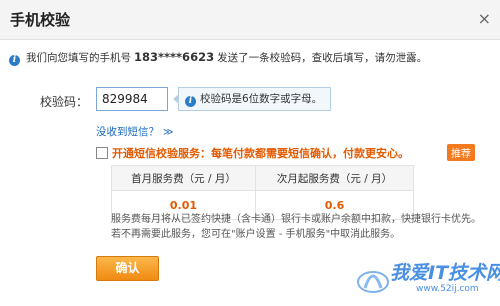  What do you see at coordinates (447, 289) in the screenshot?
I see `watermark-url: www.52ij.com` at bounding box center [447, 289].